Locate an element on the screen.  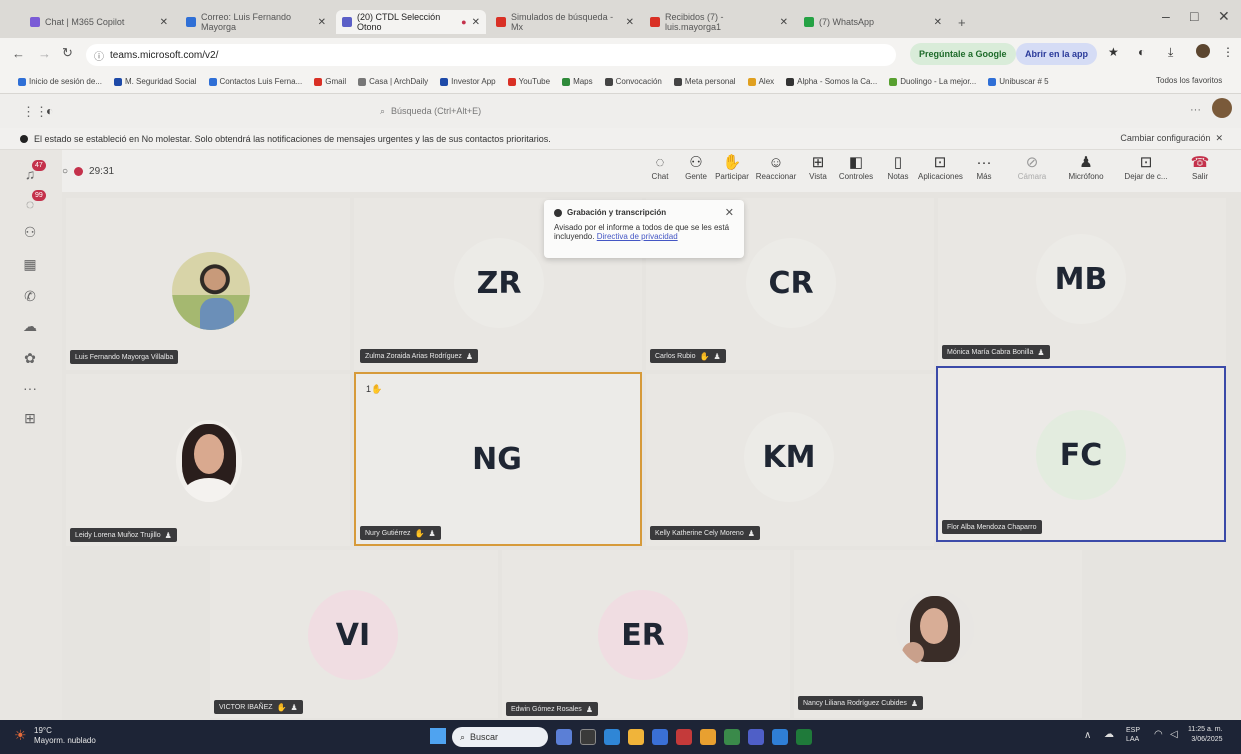
copilot-icon is located at coordinates (35, 22).